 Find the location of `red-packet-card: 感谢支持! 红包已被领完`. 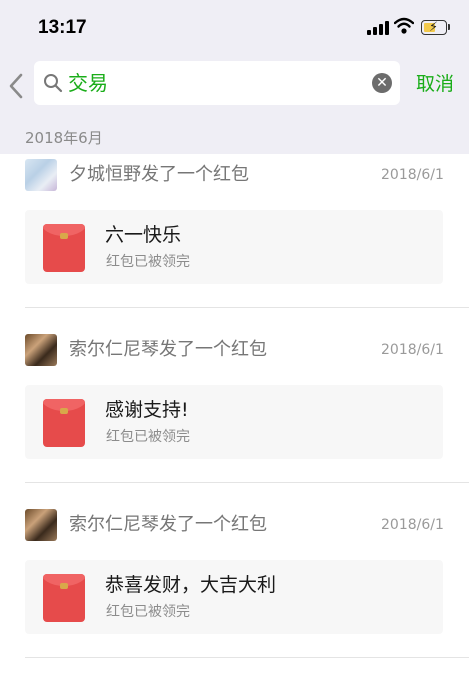

red-packet-card: 感谢支持! 红包已被领完 is located at coordinates (234, 422).